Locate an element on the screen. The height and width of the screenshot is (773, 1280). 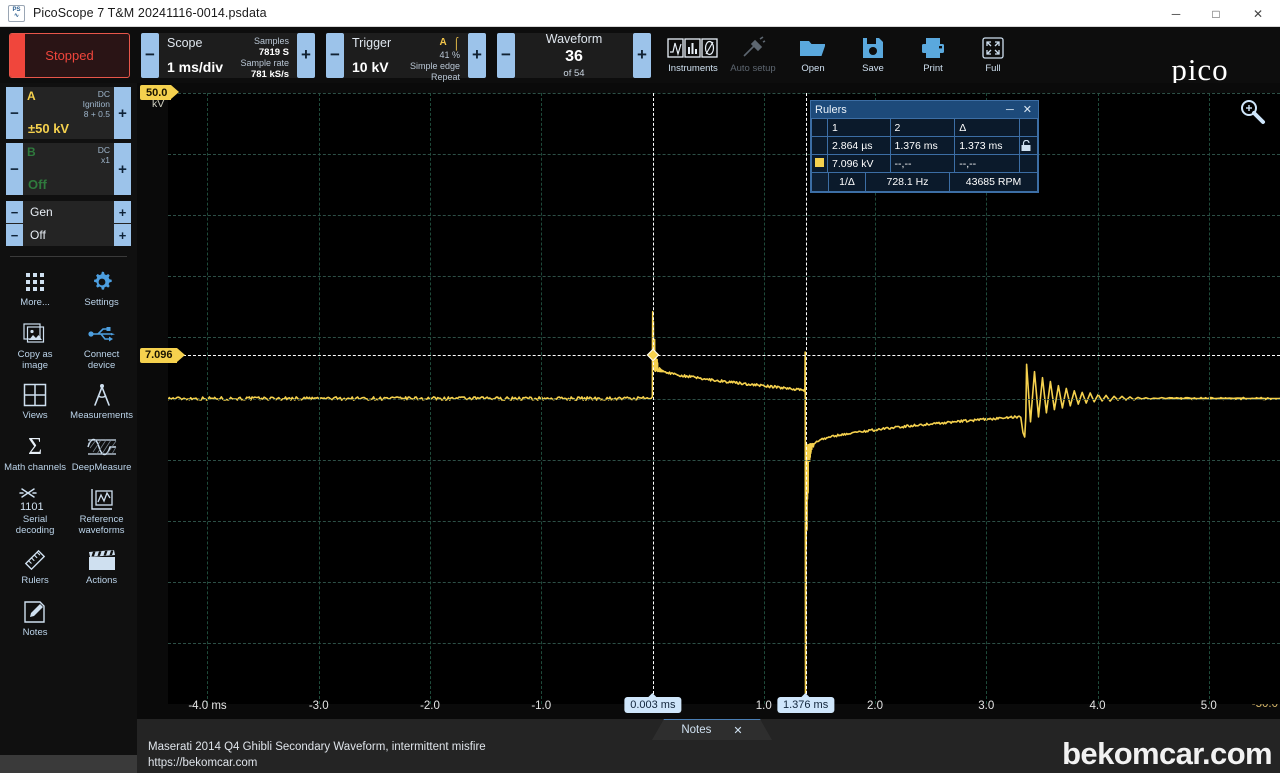
scope-timebase-value: 1 ms/div is located at coordinates (195, 66).